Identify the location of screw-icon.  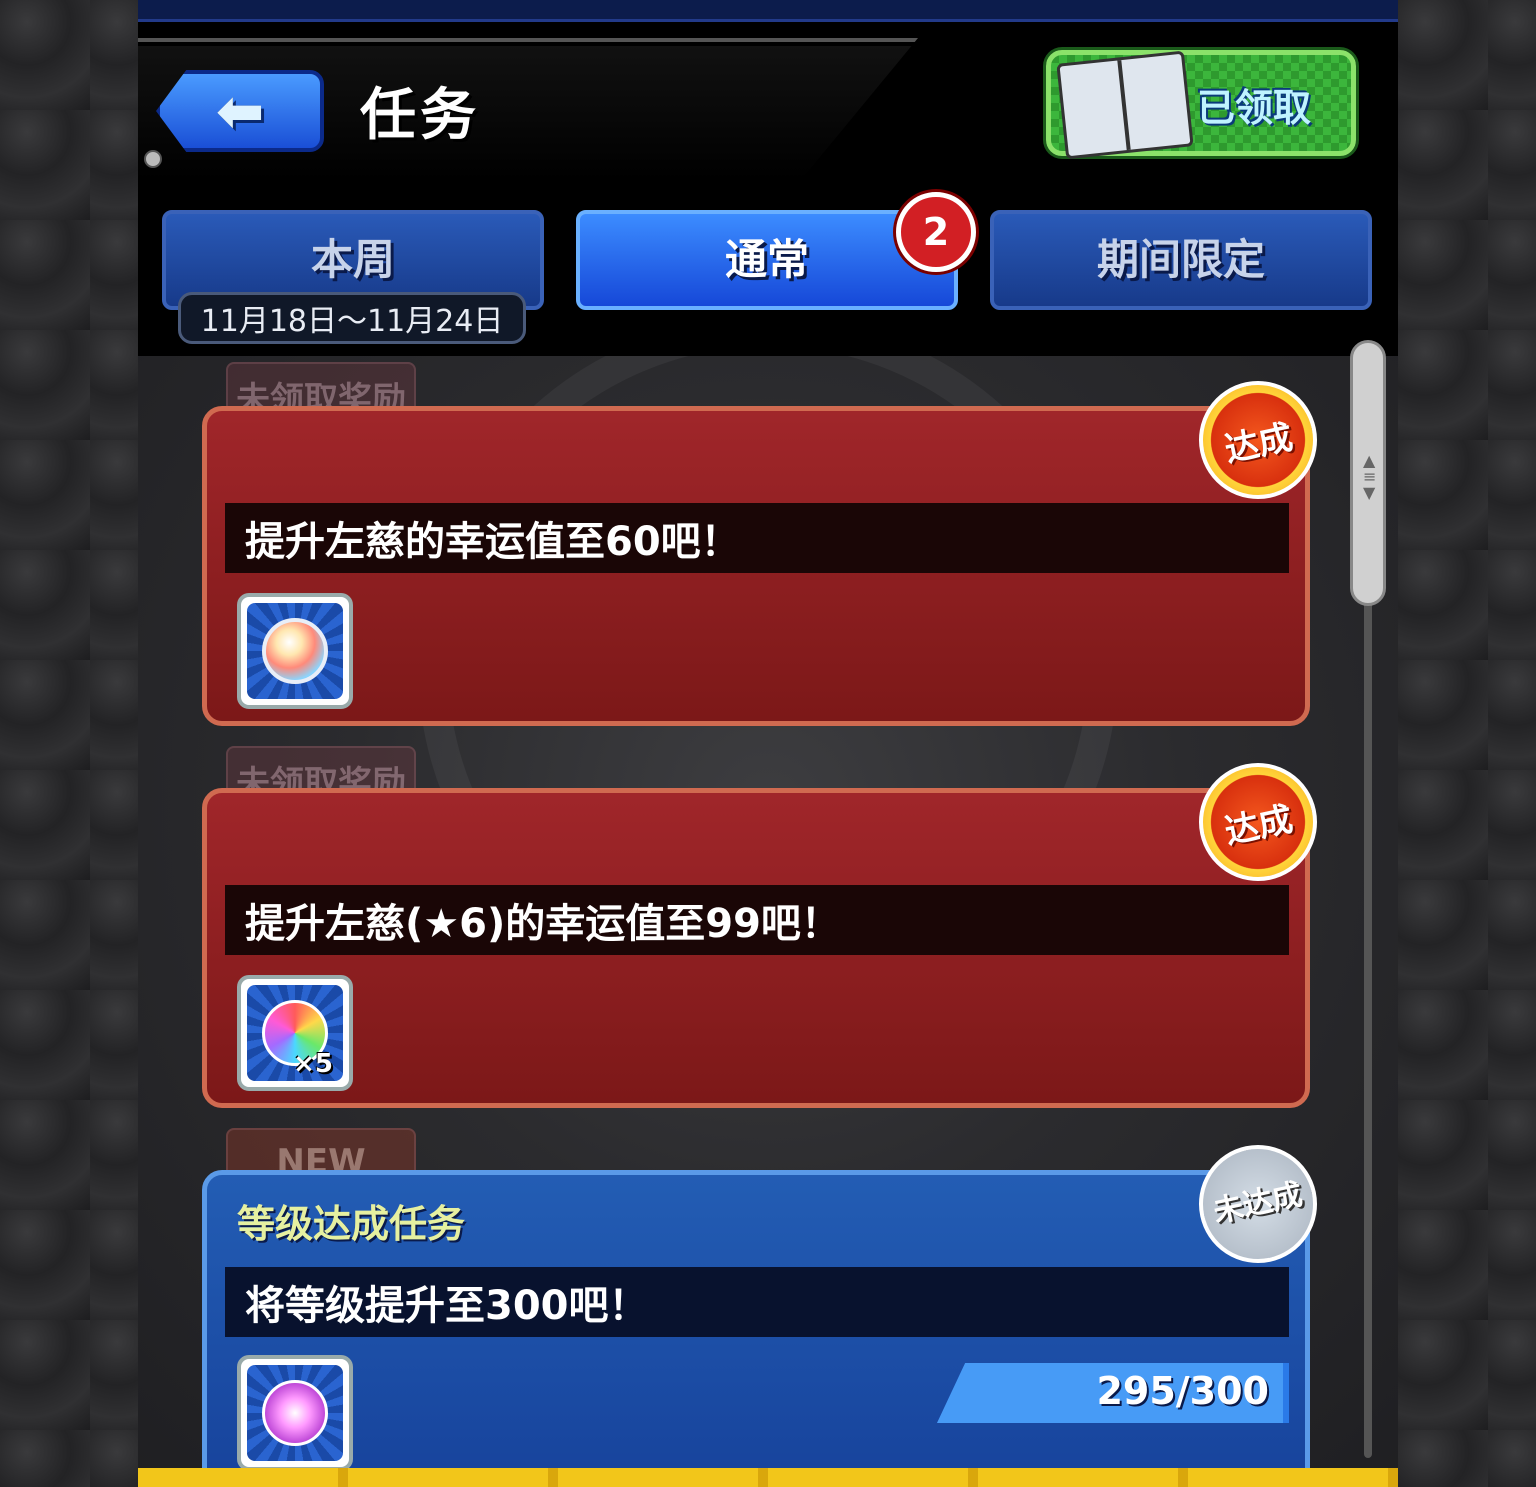
(153, 159).